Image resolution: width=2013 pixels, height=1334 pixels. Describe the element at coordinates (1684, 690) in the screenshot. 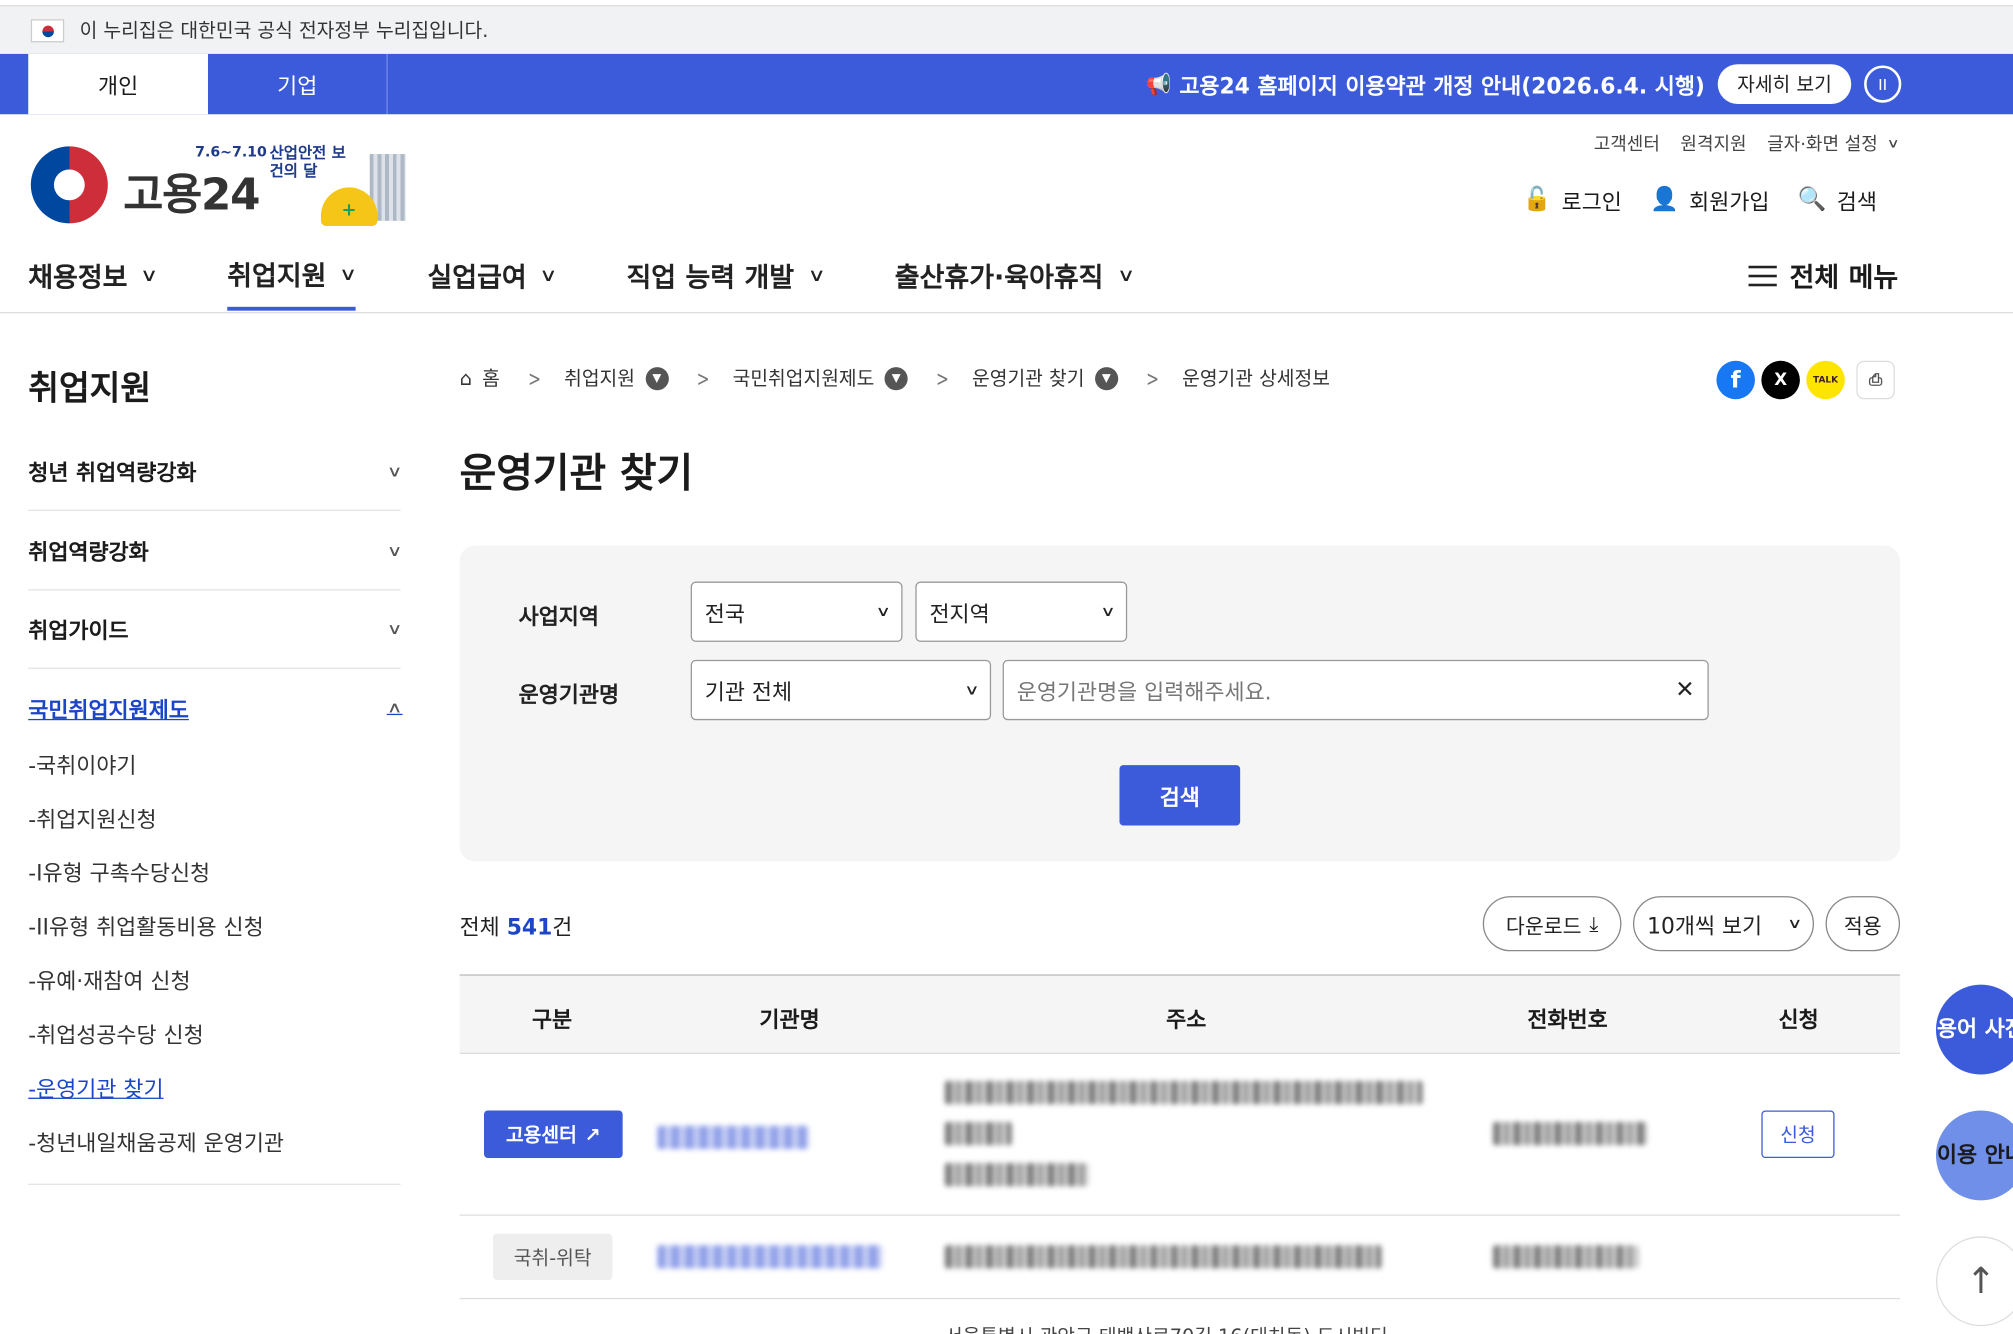

I see `clear-icon: ✕` at that location.